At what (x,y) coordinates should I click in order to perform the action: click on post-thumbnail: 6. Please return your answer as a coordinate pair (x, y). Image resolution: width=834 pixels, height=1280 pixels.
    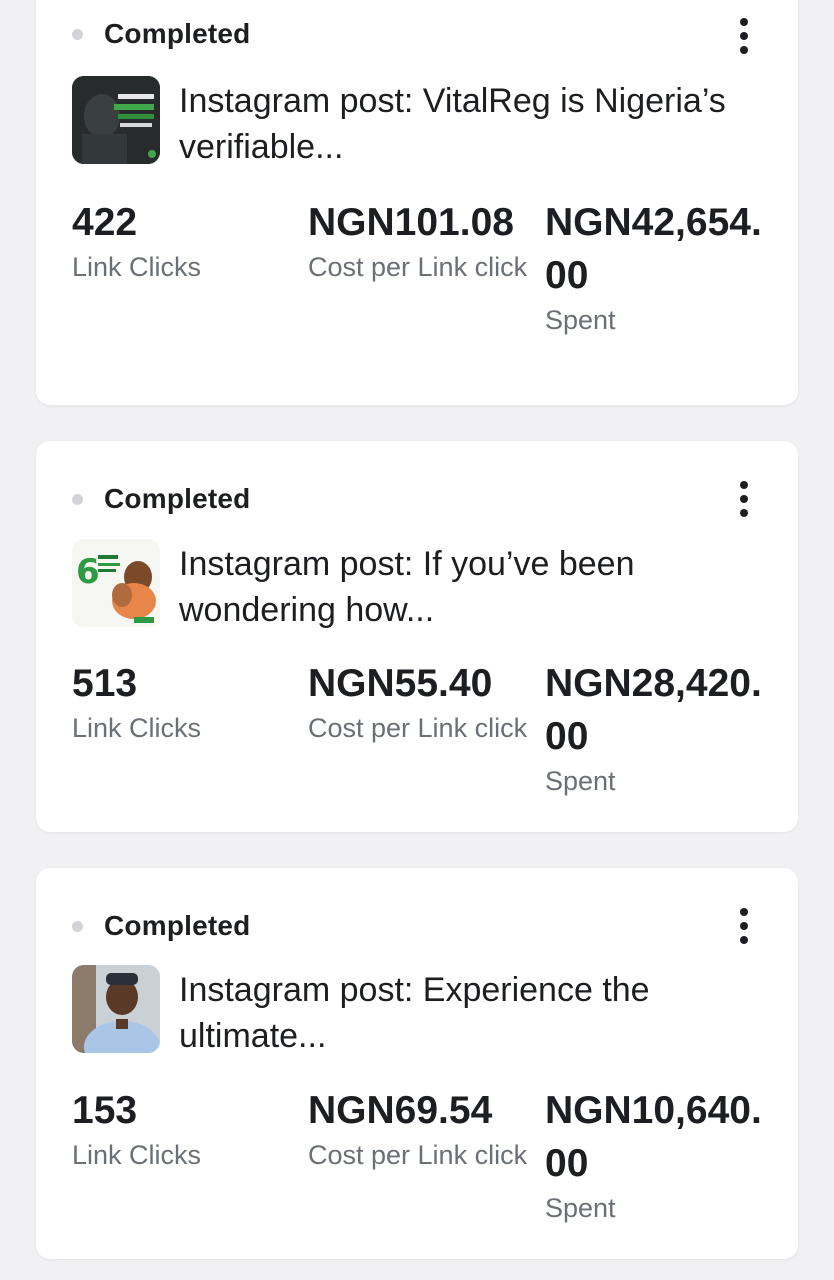
    Looking at the image, I should click on (116, 583).